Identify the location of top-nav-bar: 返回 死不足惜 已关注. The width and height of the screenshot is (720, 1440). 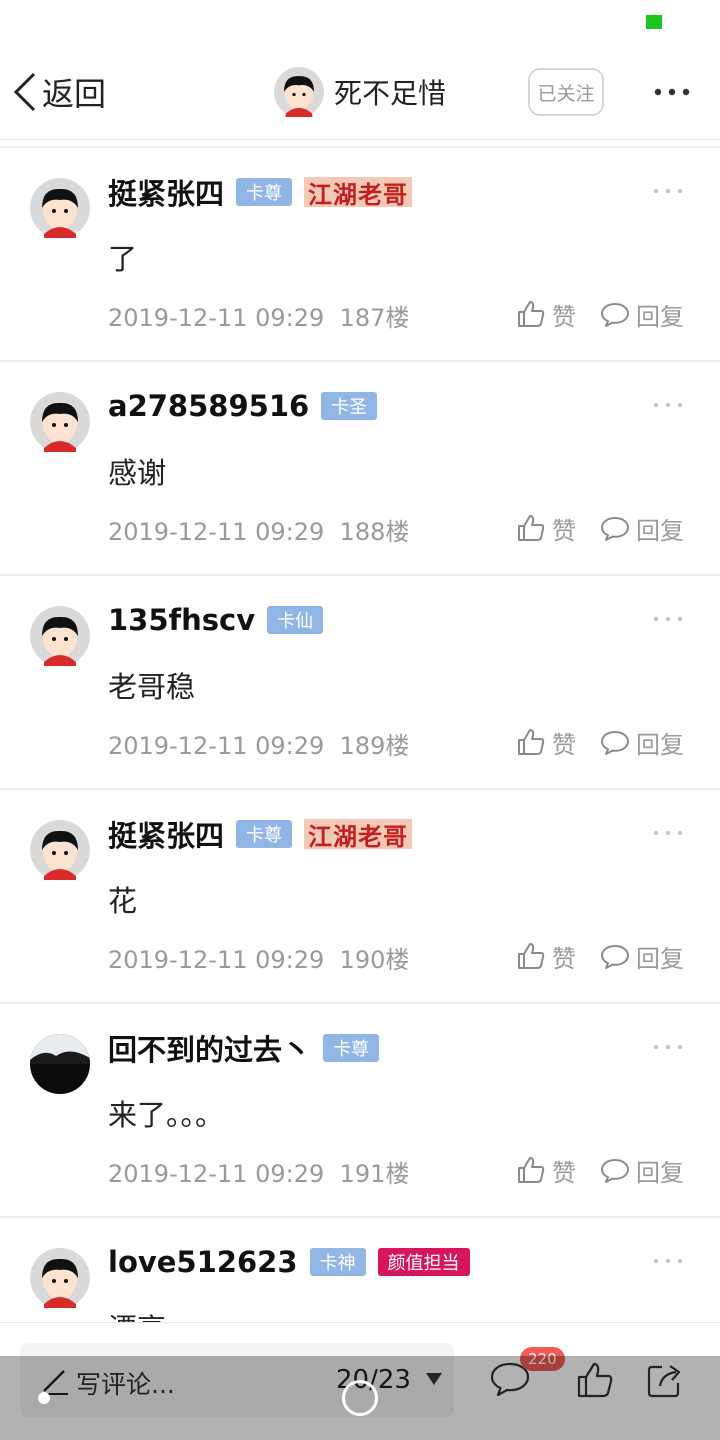
(360, 92).